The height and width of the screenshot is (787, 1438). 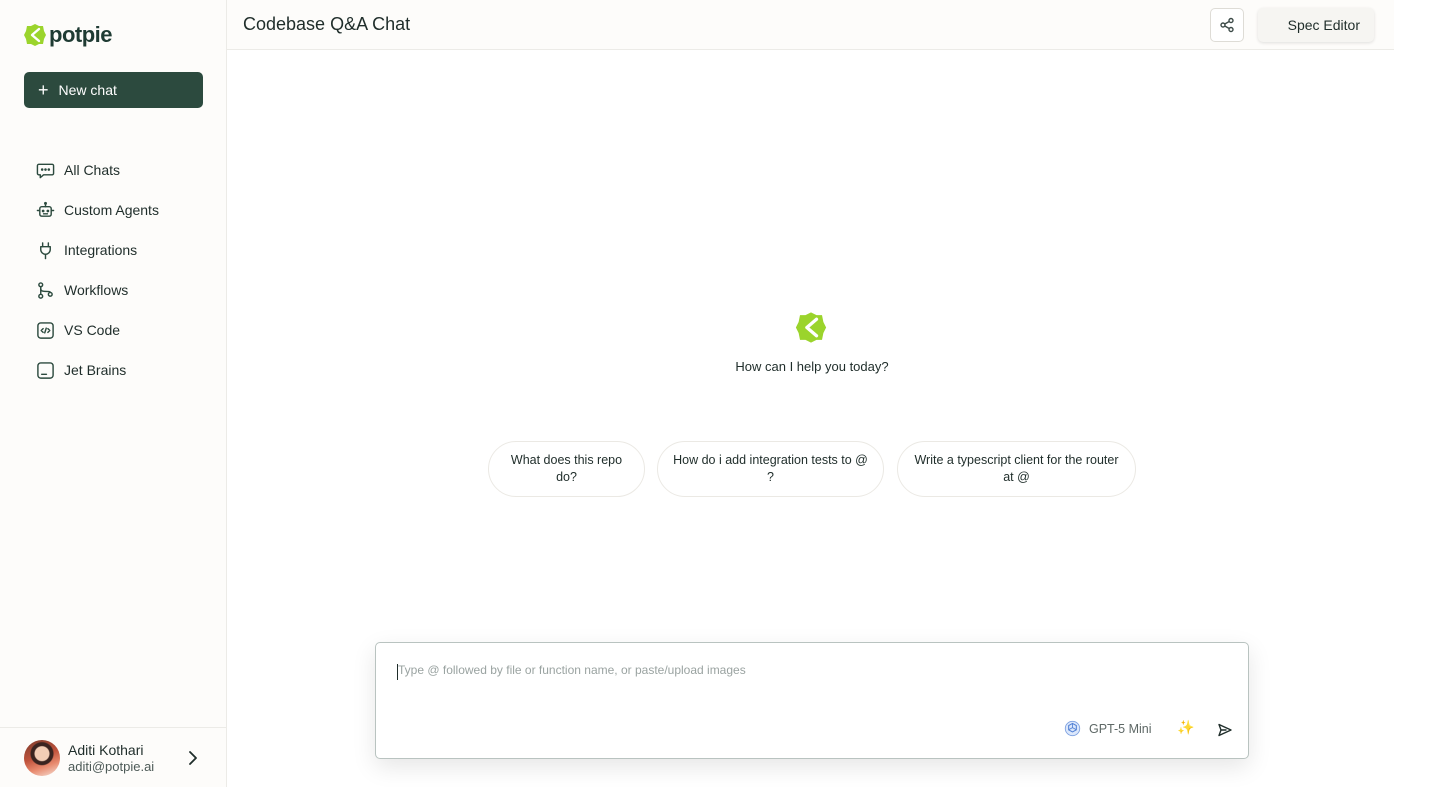 What do you see at coordinates (808, 670) in the screenshot?
I see `chat-input` at bounding box center [808, 670].